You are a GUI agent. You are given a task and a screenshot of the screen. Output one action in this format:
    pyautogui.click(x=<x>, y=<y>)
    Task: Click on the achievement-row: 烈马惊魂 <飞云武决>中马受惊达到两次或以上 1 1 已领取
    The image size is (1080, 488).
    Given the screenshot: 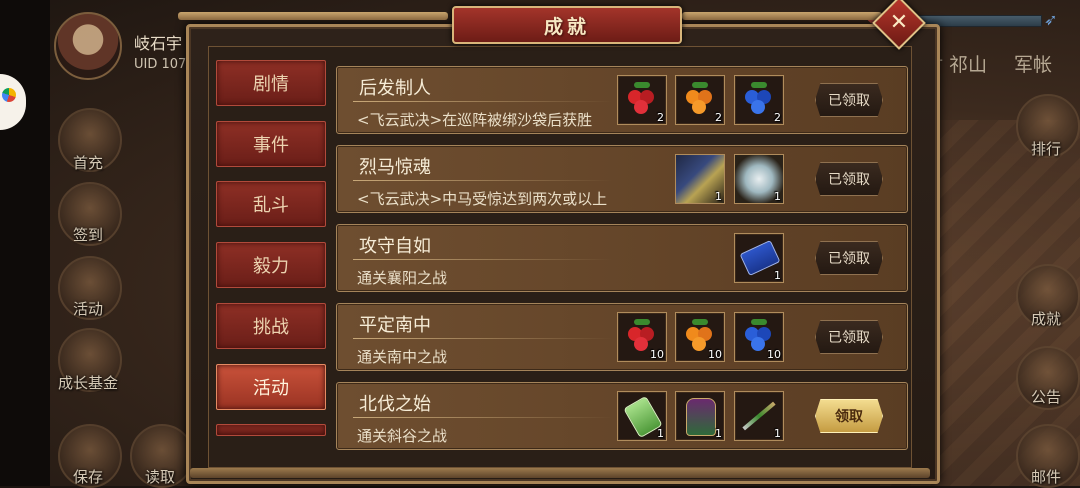 What is the action you would take?
    pyautogui.click(x=622, y=179)
    